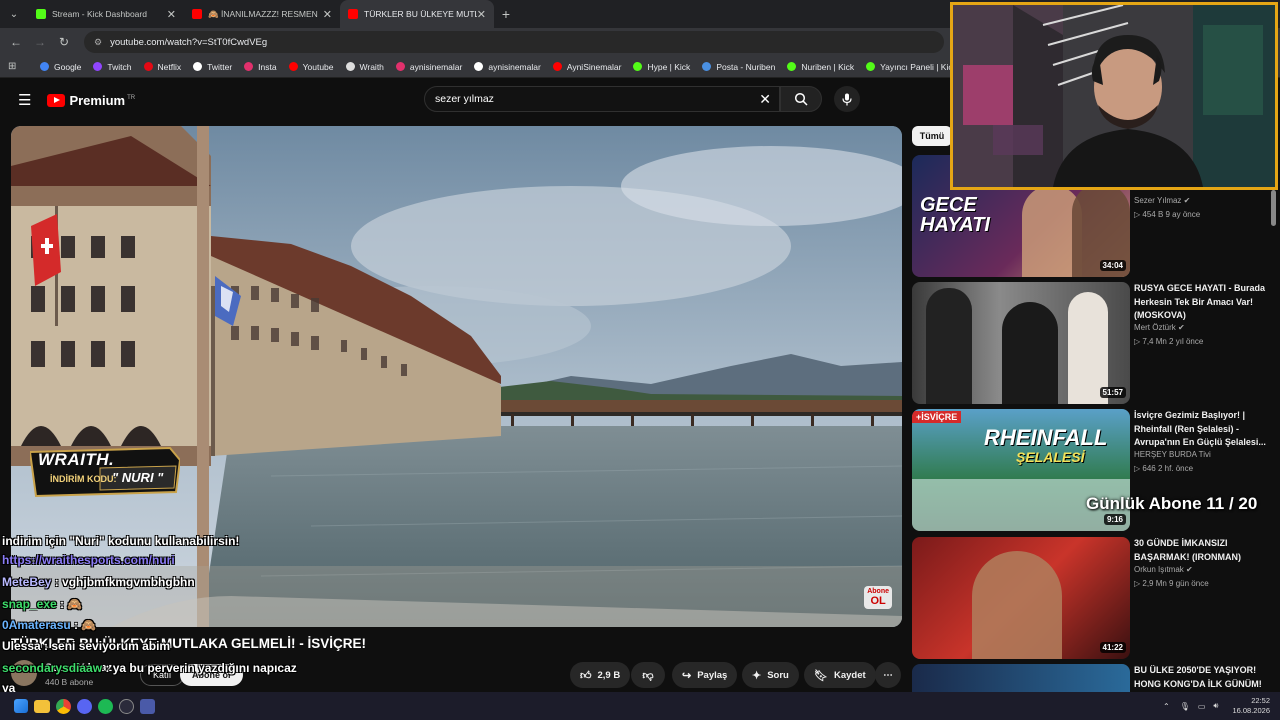  What do you see at coordinates (68, 66) in the screenshot?
I see `bookmark-label: Google` at bounding box center [68, 66].